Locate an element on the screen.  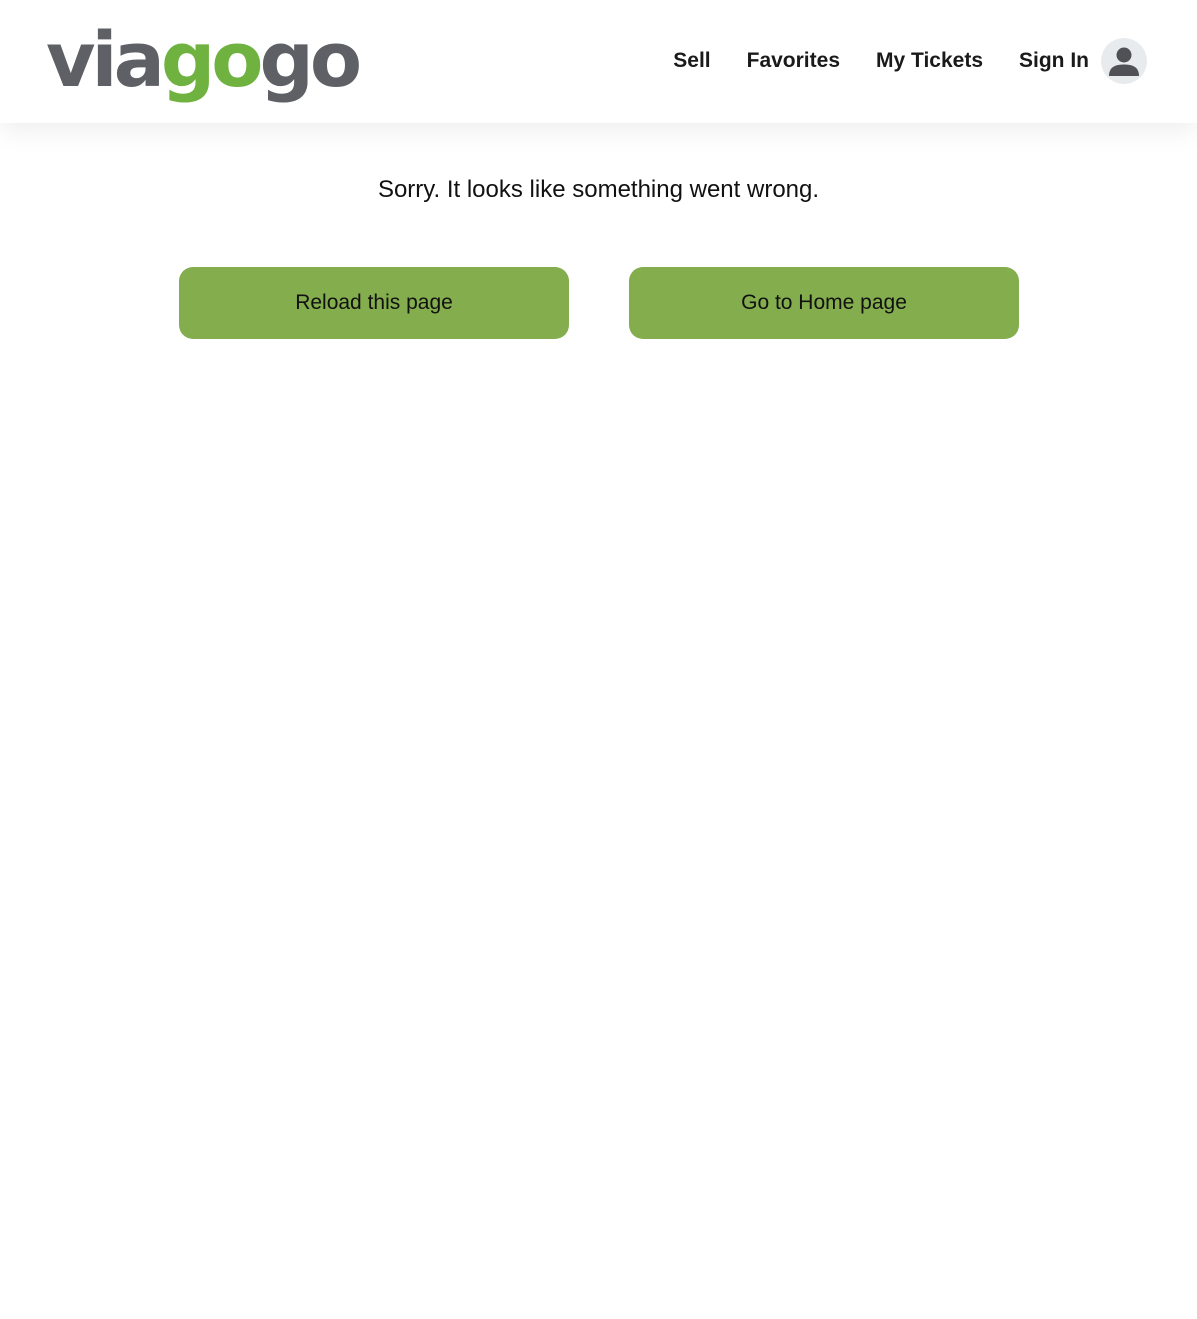
nav-sell-link: Sell is located at coordinates (691, 61).